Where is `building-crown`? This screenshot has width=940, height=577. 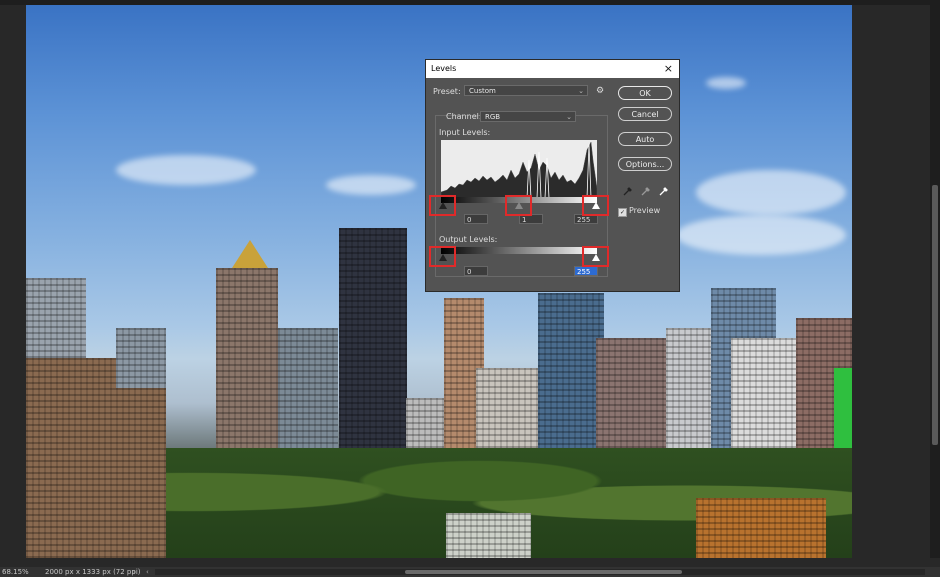 building-crown is located at coordinates (250, 254).